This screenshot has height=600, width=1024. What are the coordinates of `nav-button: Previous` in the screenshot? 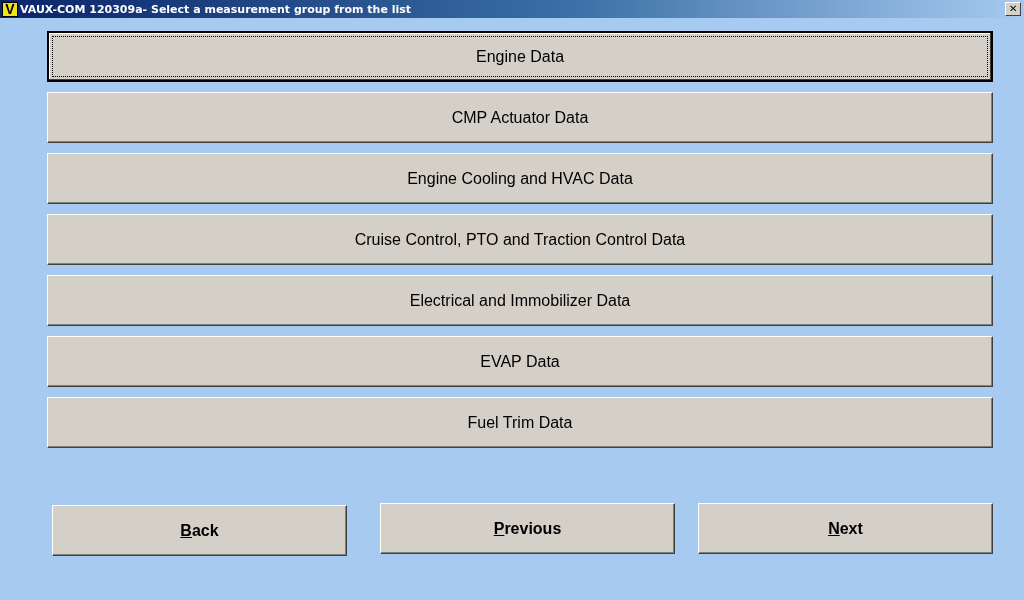 It's located at (527, 528).